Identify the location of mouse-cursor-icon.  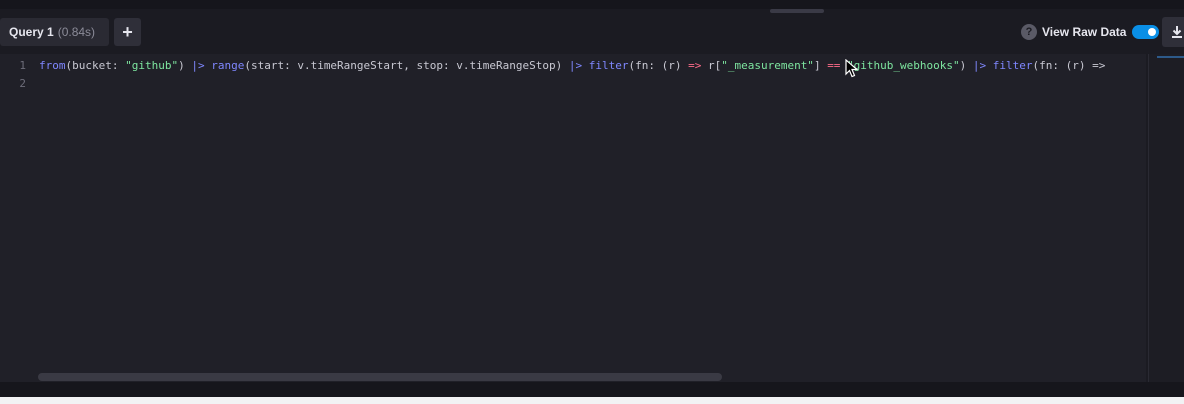
(852, 68).